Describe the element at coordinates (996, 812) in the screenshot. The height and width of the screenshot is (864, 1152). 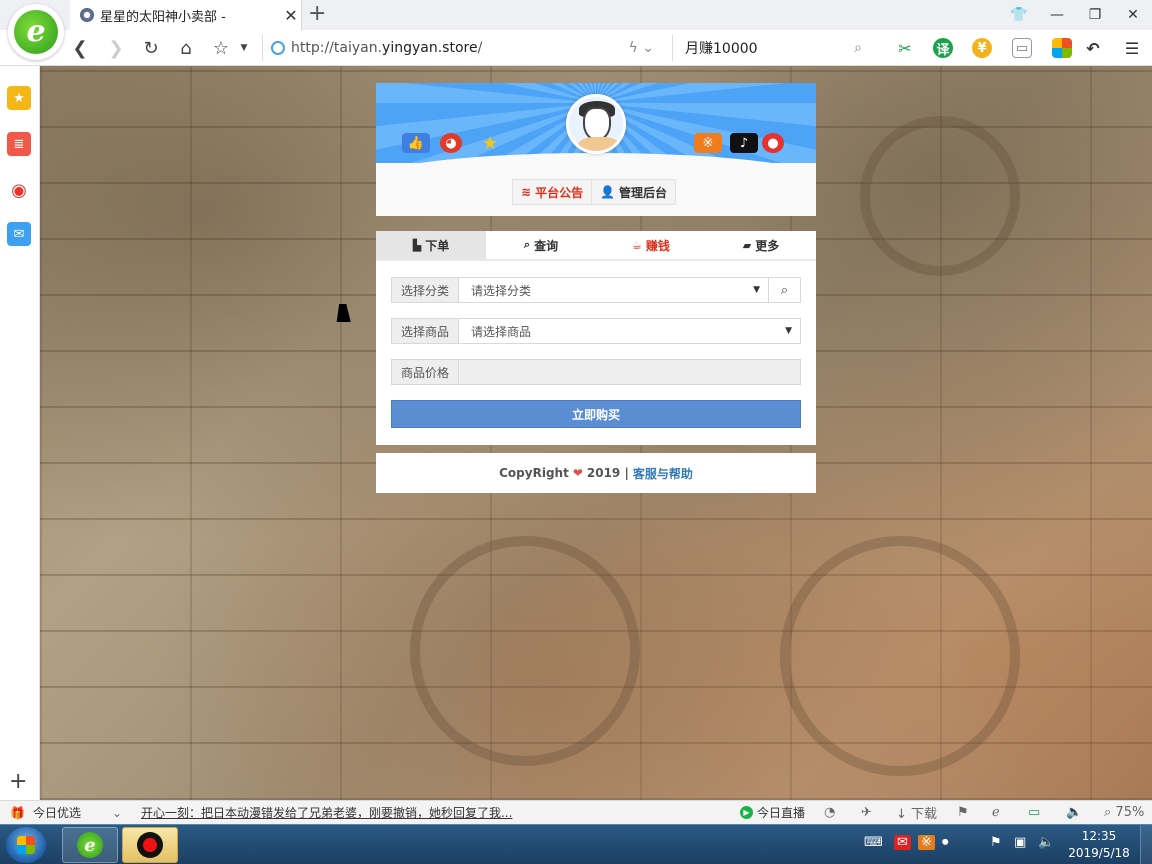
I see `ie-compat-icon: ℯ` at that location.